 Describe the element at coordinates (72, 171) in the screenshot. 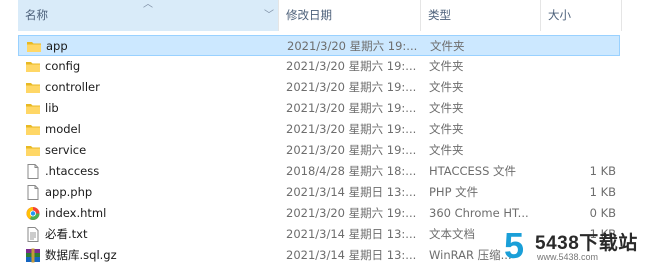

I see `file-name: .htaccess` at that location.